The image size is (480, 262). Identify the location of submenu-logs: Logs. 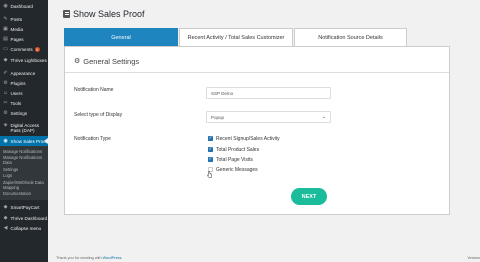
(24, 175).